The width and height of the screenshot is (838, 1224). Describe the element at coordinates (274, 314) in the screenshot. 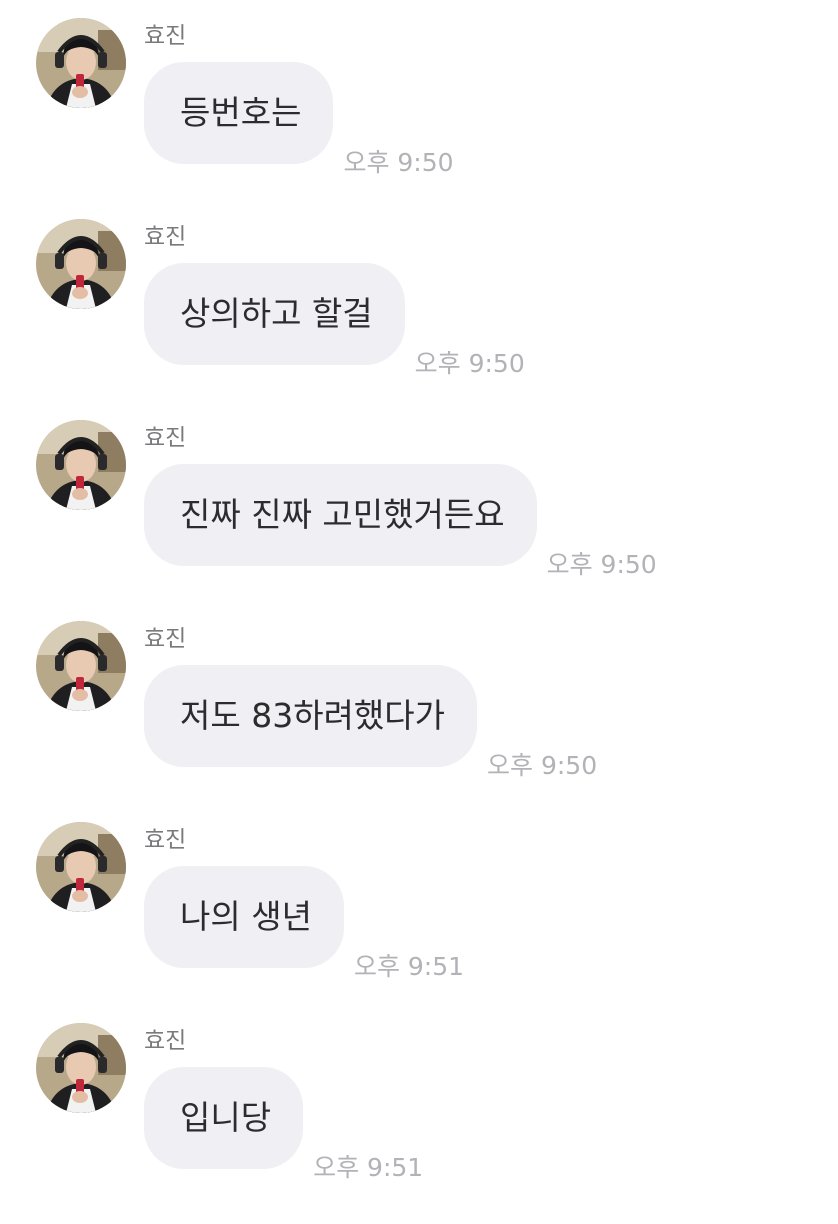

I see `message-bubble: 상의하고 할걸` at that location.